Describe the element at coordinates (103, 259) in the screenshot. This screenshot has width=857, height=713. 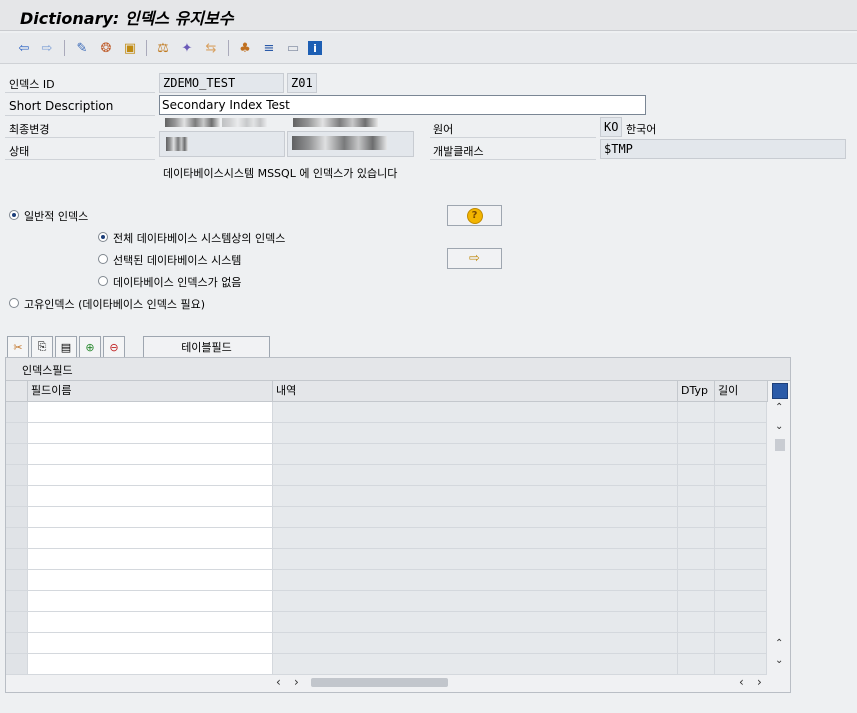
I see `selected-db-radio` at that location.